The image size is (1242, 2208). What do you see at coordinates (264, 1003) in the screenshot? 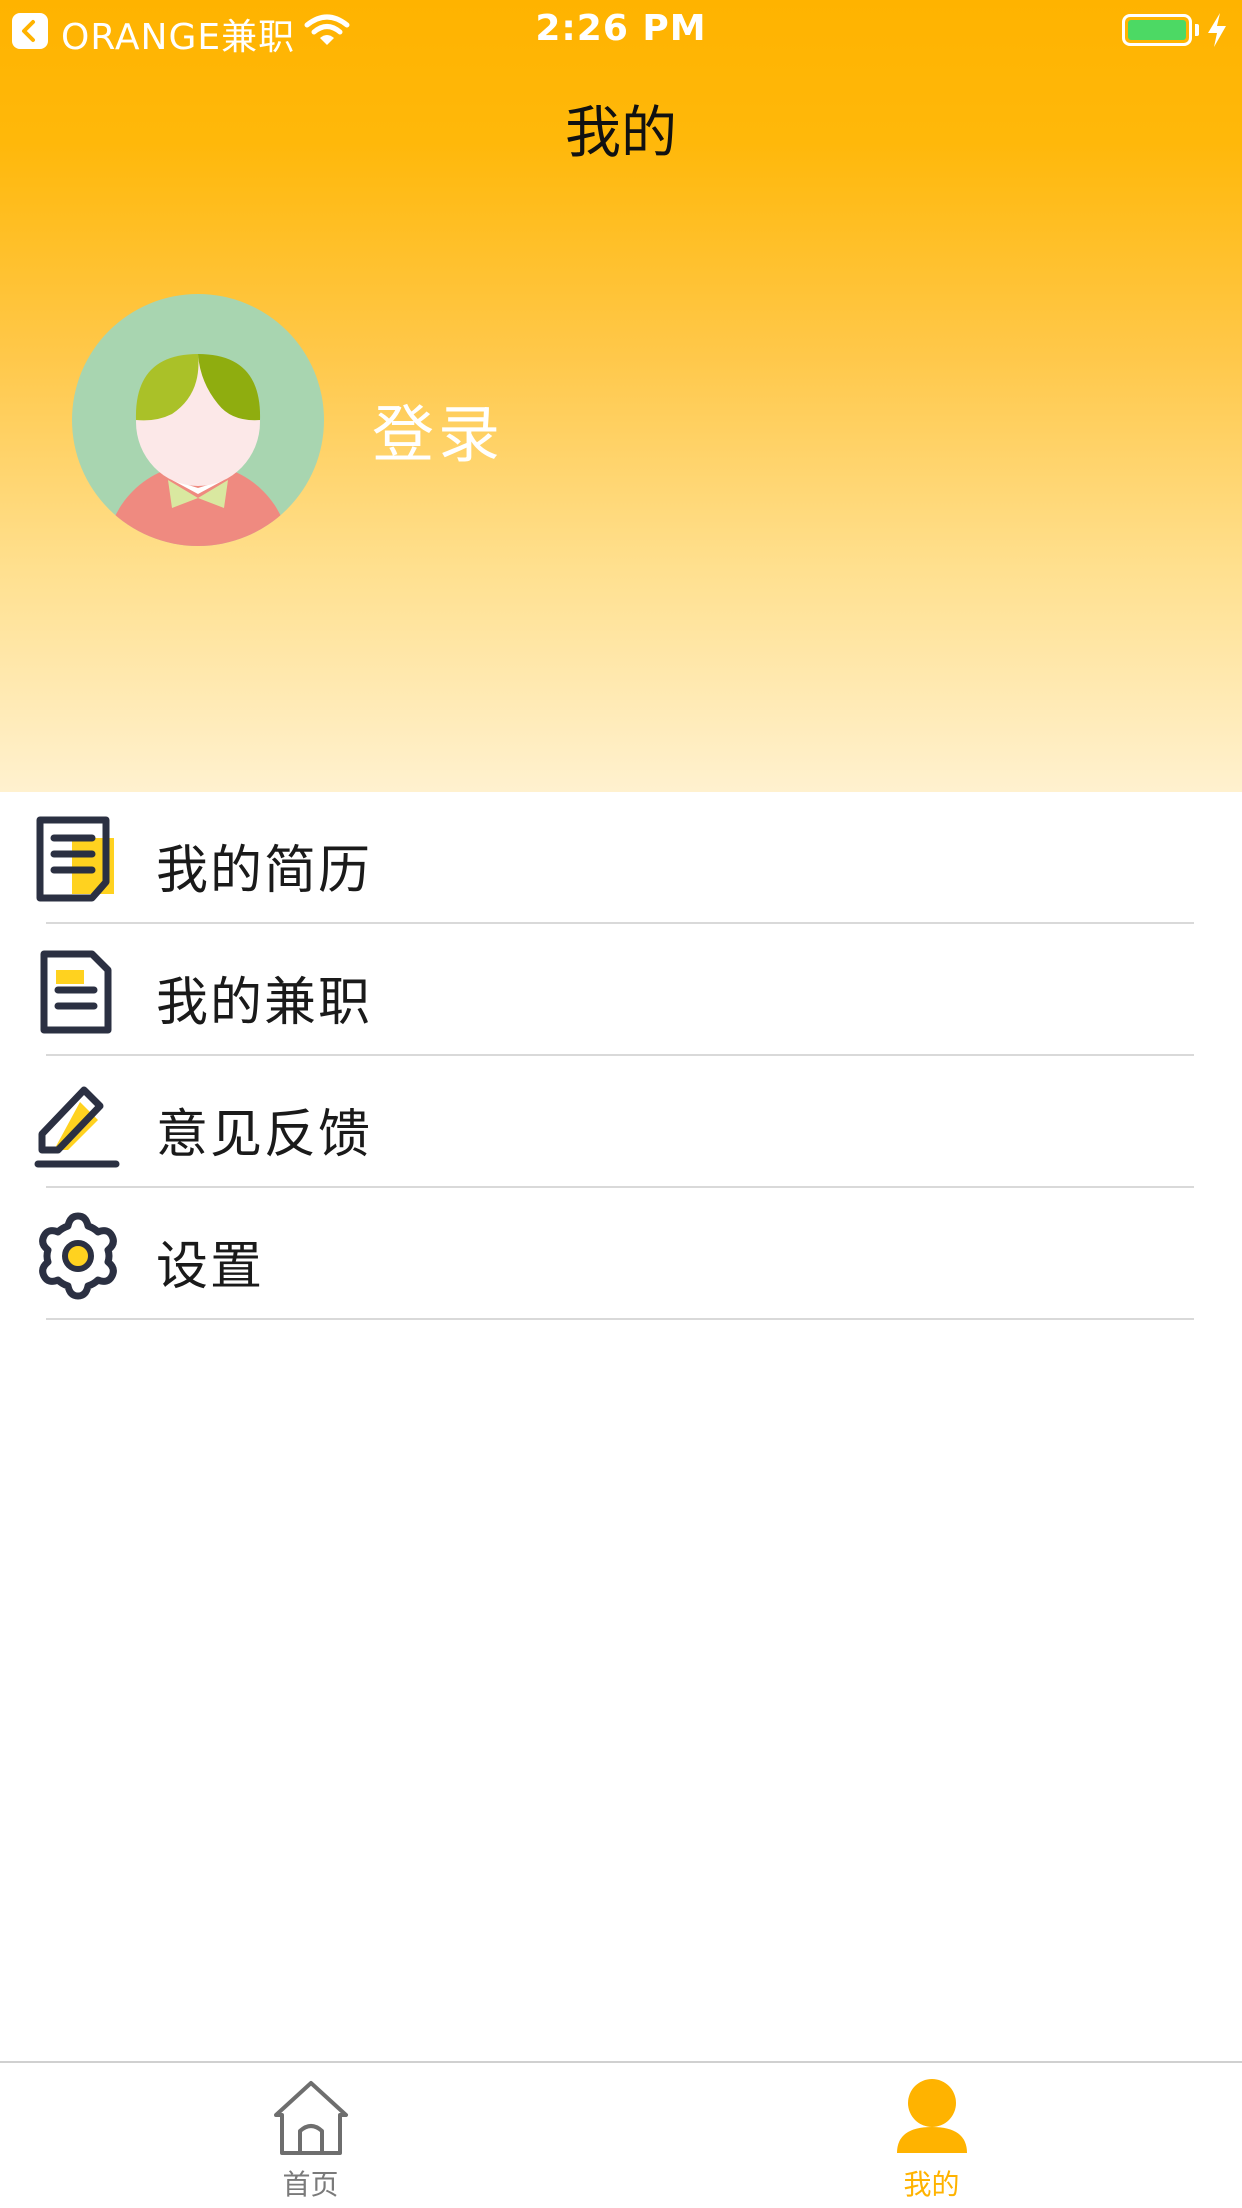
I see `menu-item-label: 我的兼职` at bounding box center [264, 1003].